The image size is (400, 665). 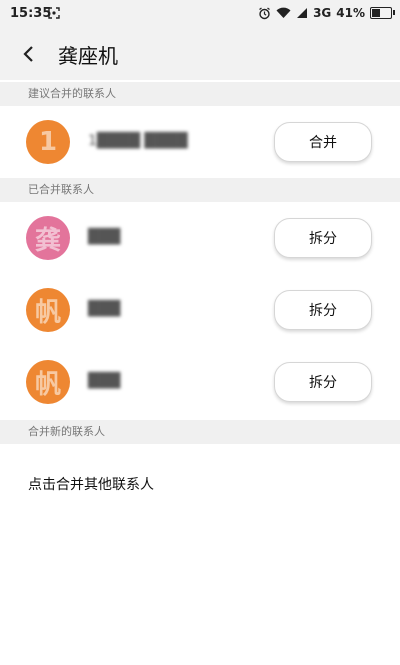 I want to click on battery-icon, so click(x=382, y=13).